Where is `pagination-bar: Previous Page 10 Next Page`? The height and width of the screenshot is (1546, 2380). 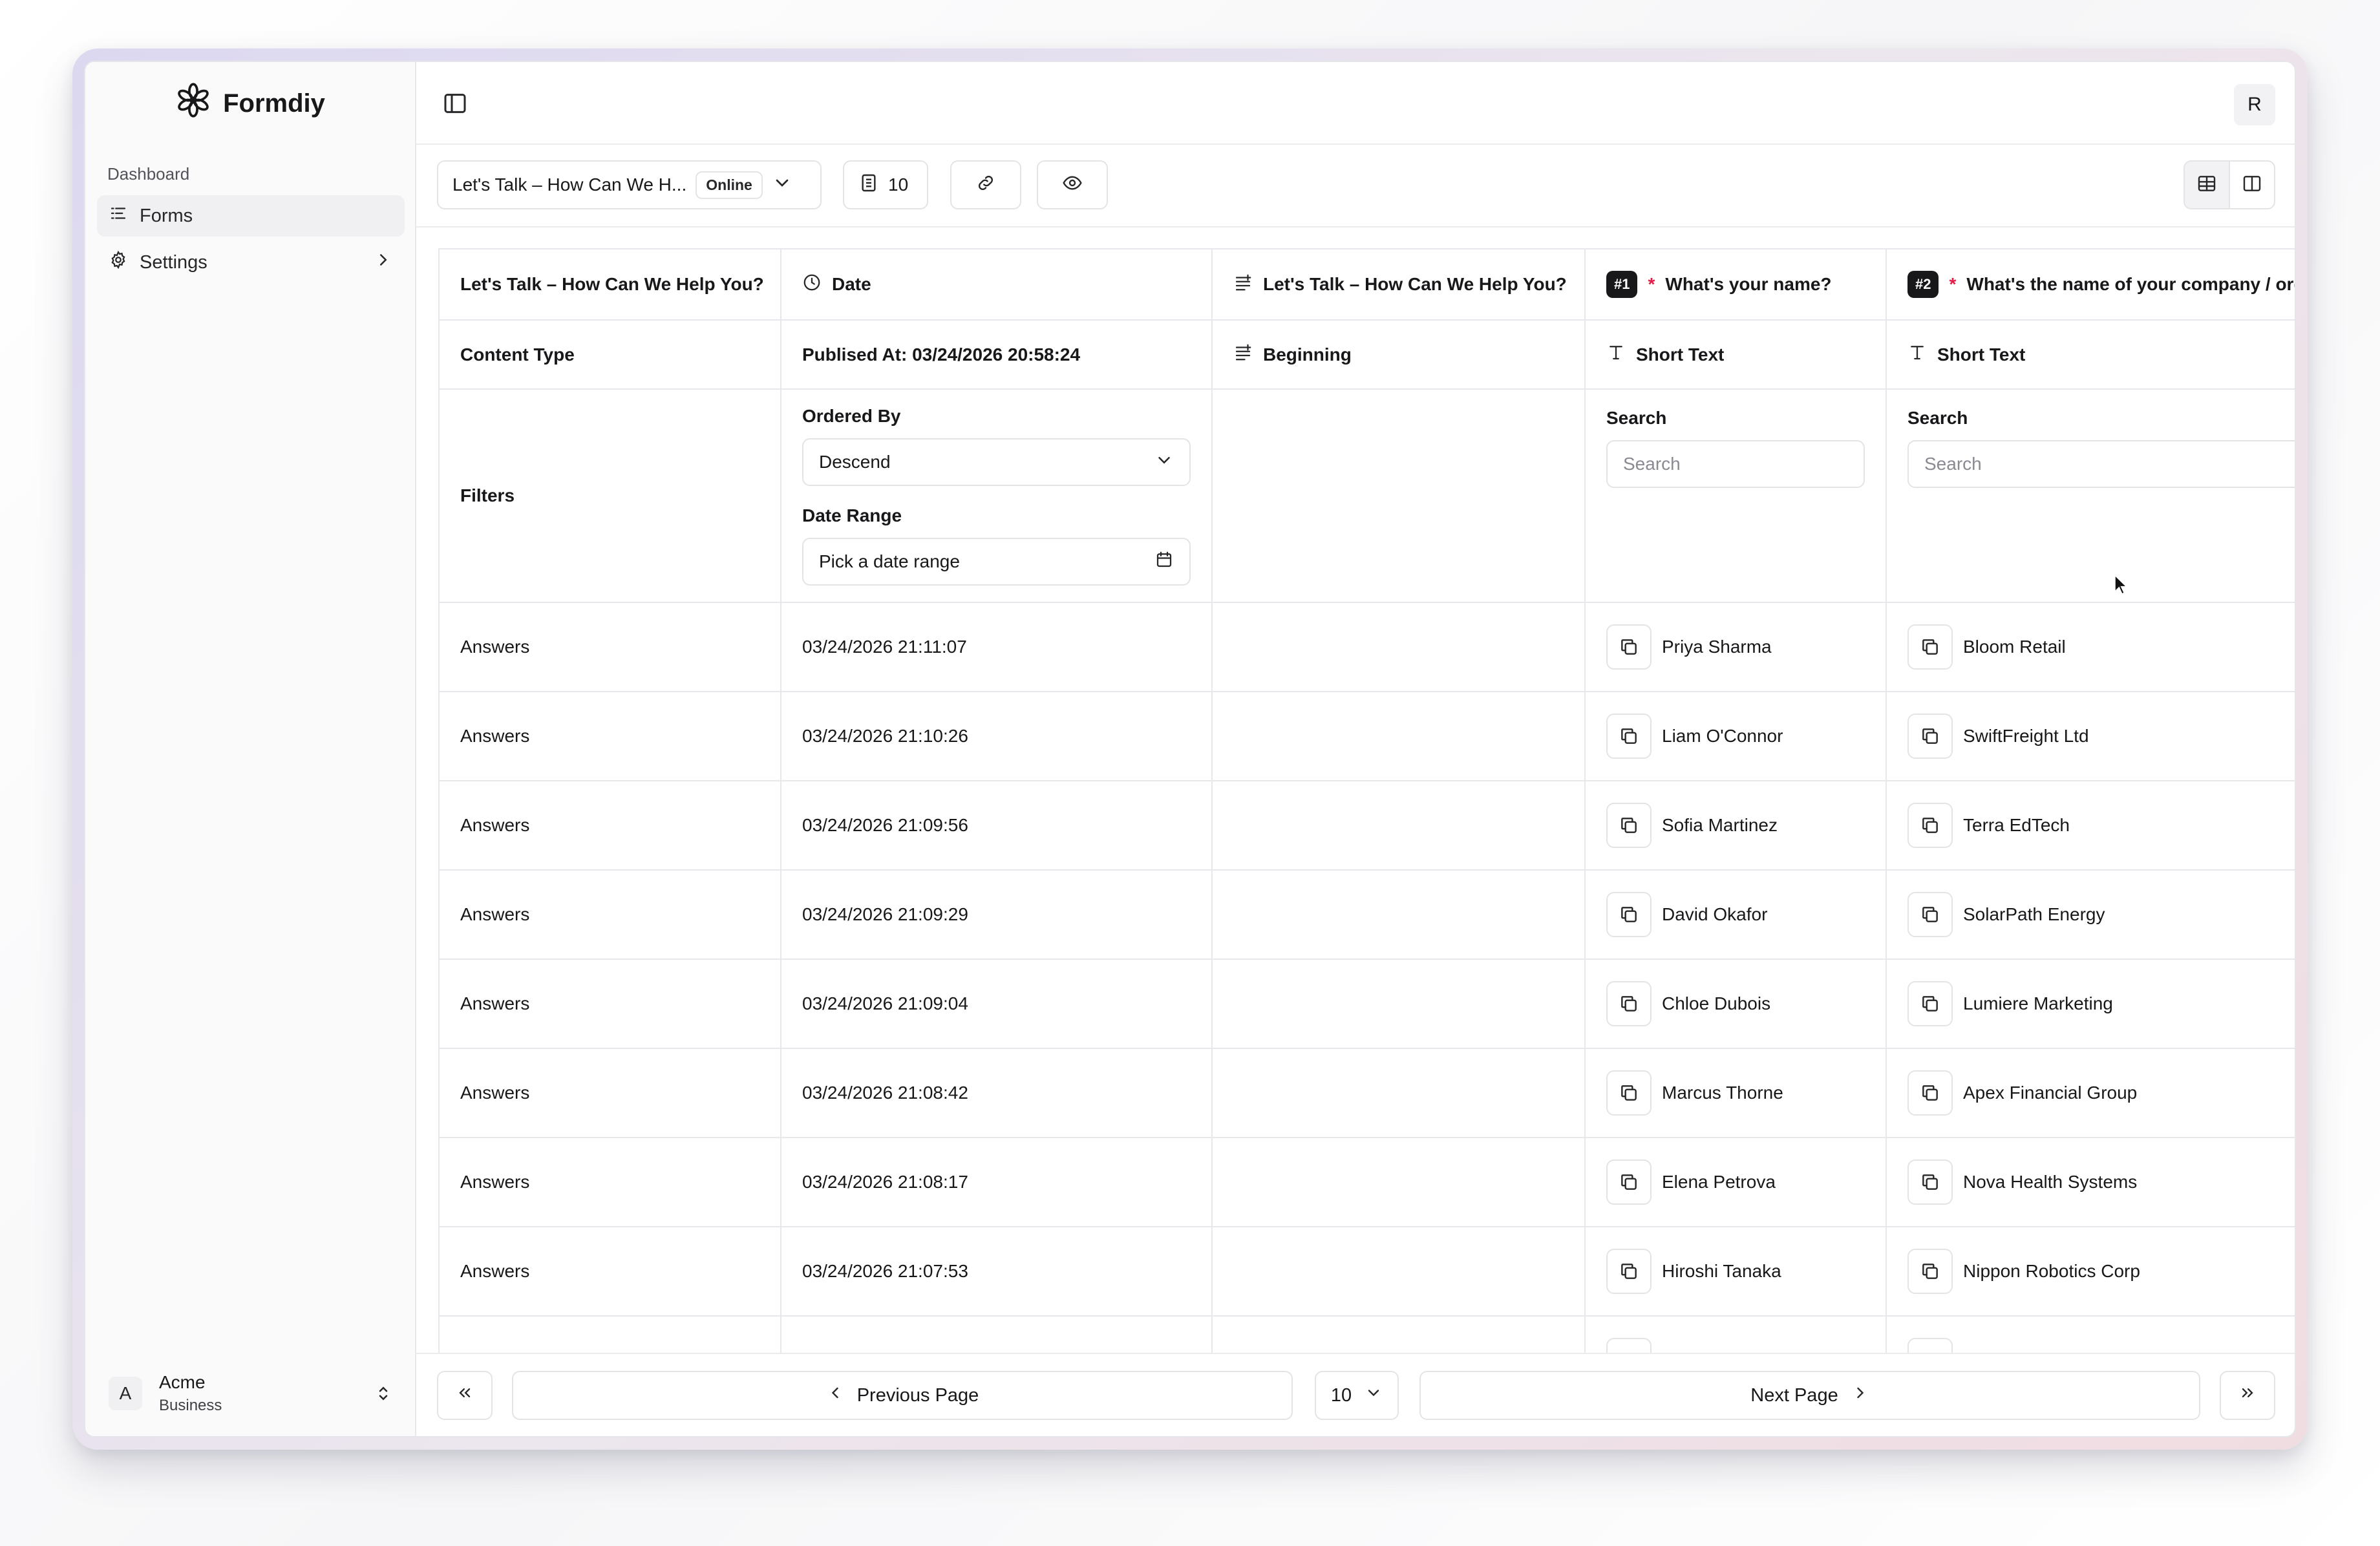
pagination-bar: Previous Page 10 Next Page is located at coordinates (1355, 1394).